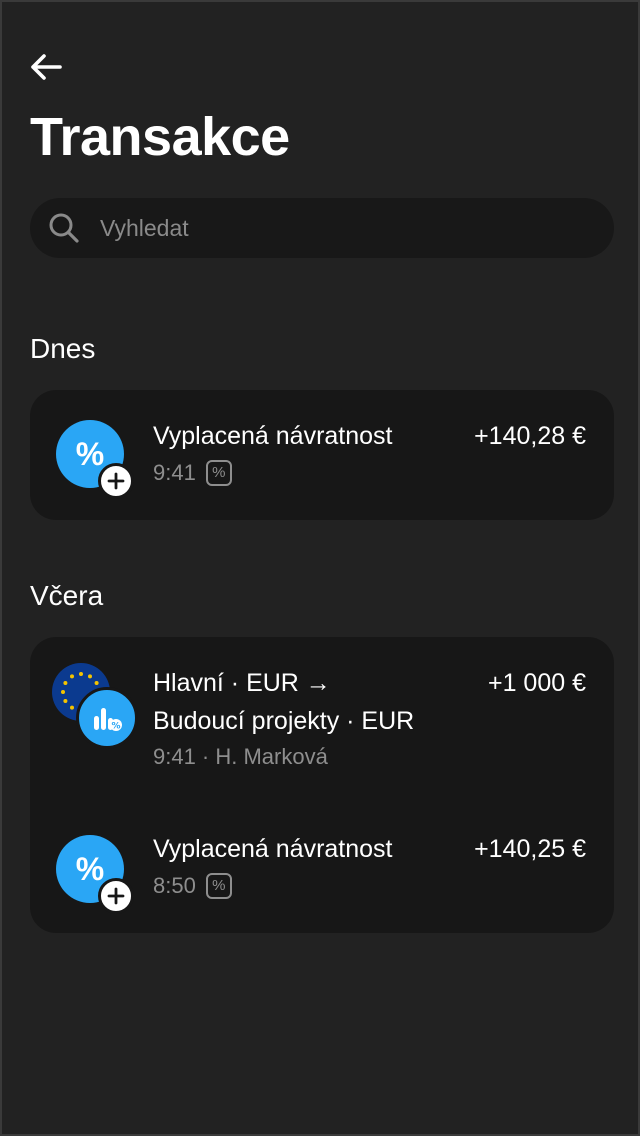  I want to click on transaction-amount: +140,25 €, so click(530, 849).